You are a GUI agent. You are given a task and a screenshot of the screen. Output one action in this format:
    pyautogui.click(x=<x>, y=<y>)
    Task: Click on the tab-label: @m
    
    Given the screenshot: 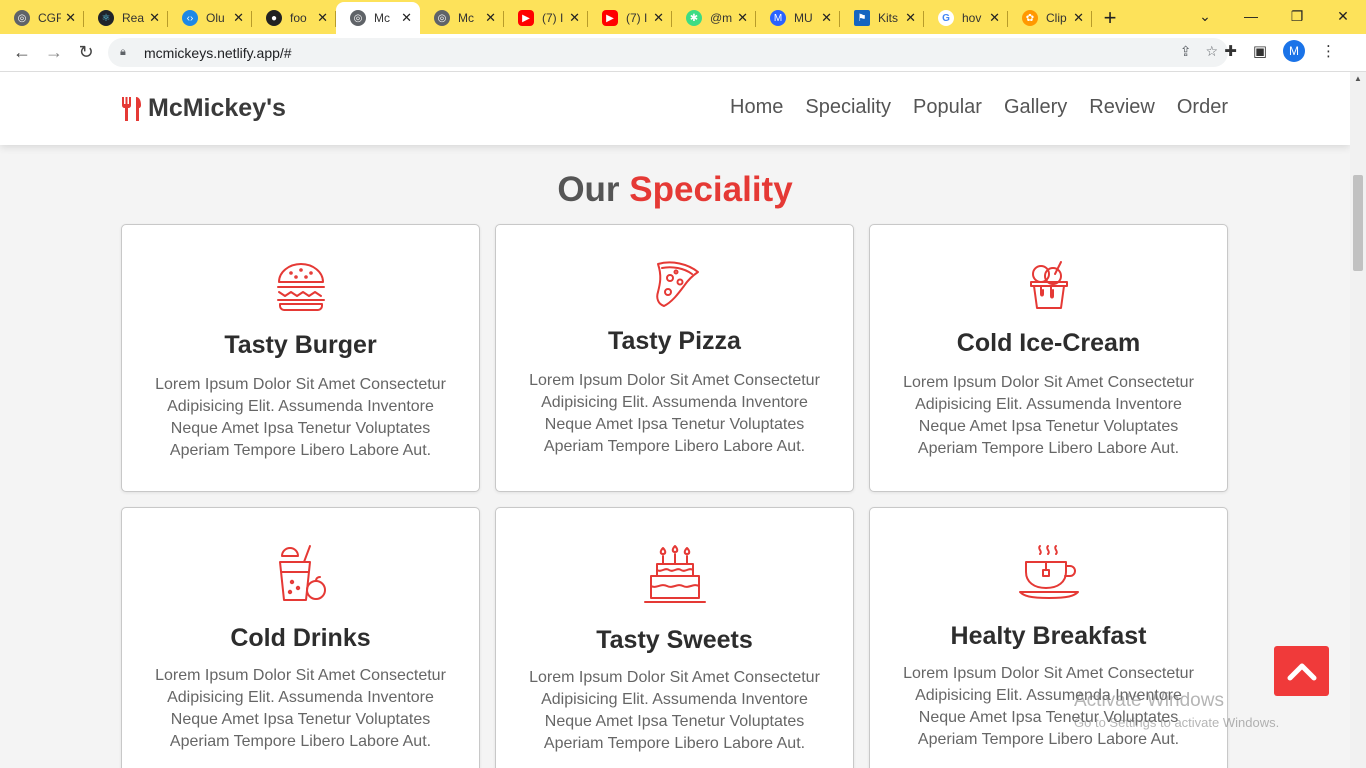 What is the action you would take?
    pyautogui.click(x=721, y=18)
    